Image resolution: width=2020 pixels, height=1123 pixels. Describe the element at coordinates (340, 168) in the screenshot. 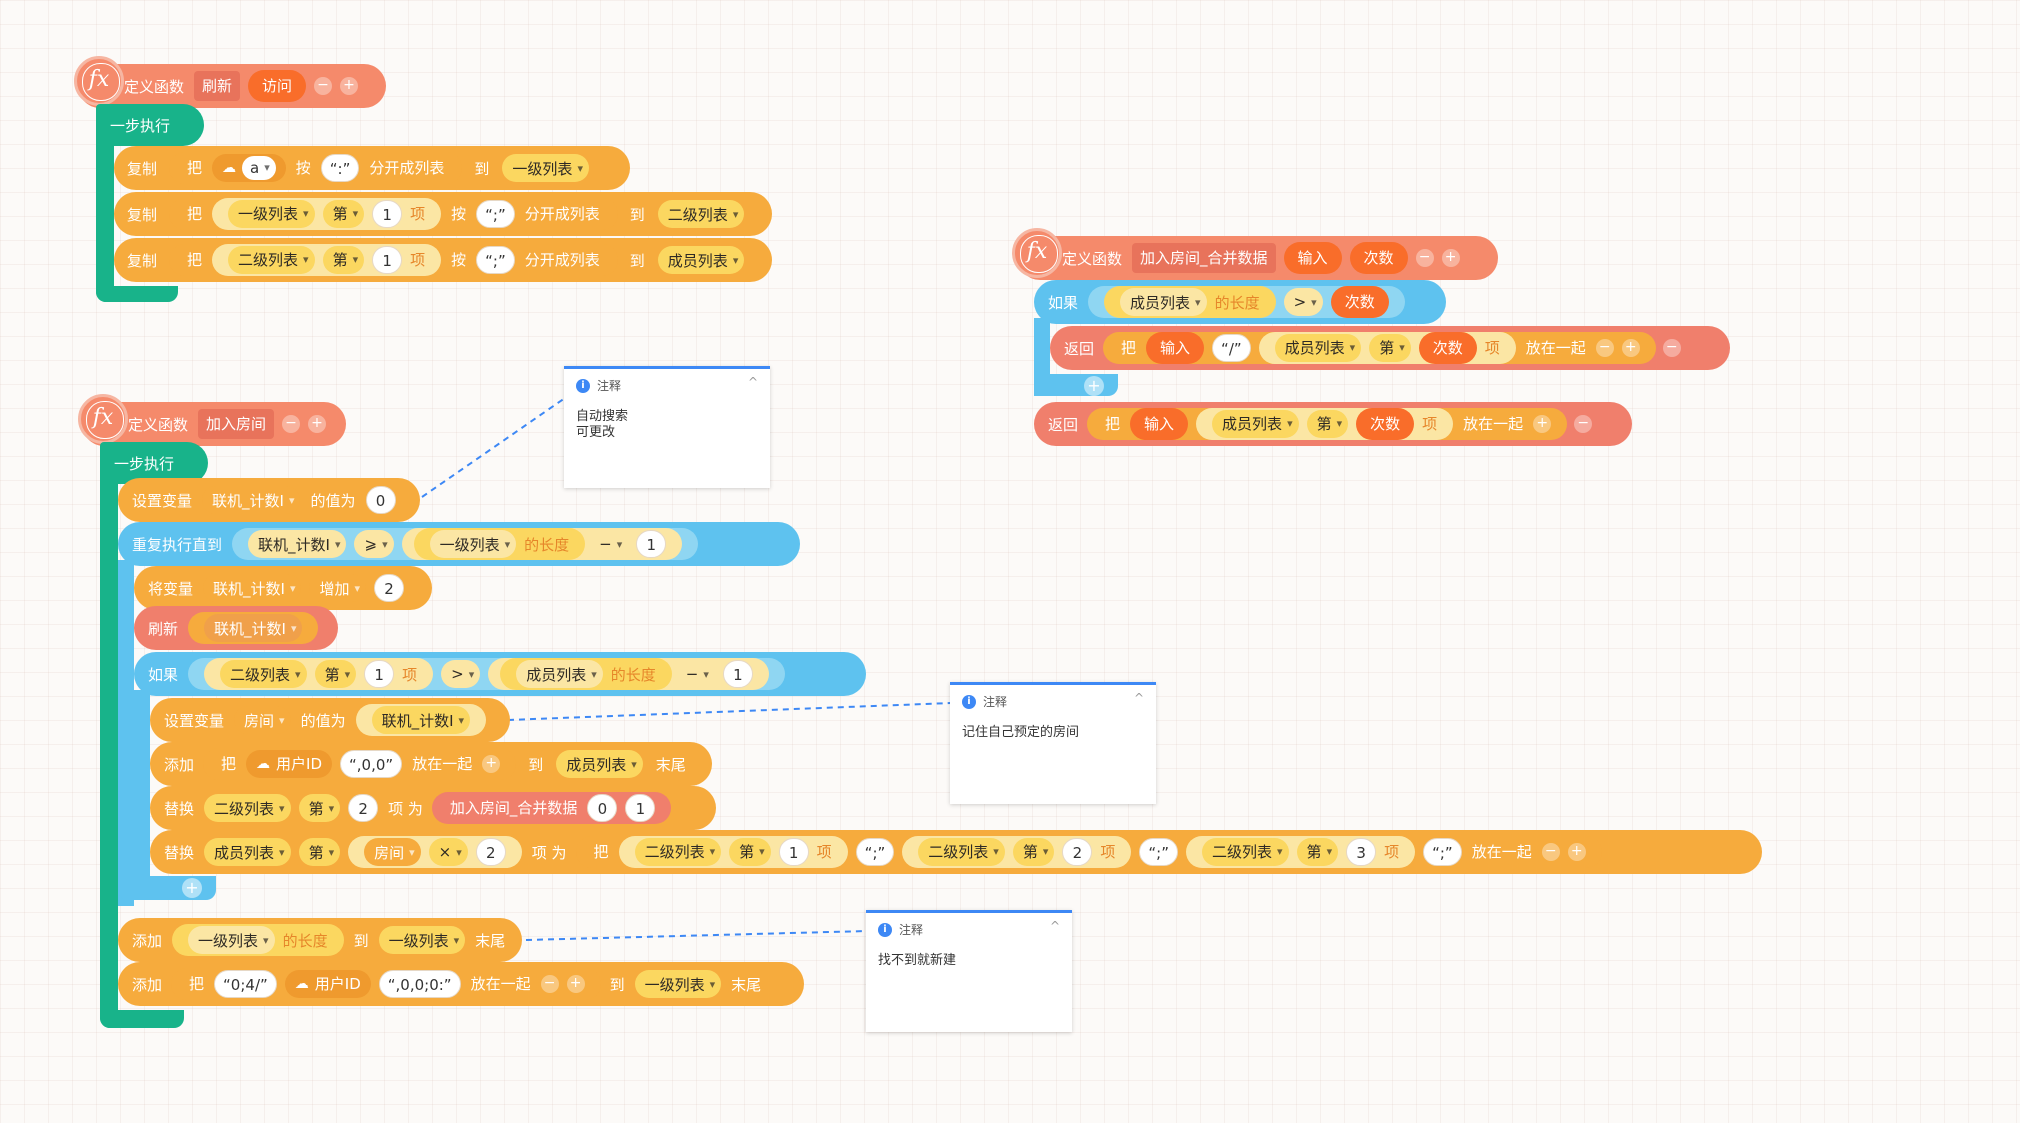

I see `colon-string: “:”` at that location.